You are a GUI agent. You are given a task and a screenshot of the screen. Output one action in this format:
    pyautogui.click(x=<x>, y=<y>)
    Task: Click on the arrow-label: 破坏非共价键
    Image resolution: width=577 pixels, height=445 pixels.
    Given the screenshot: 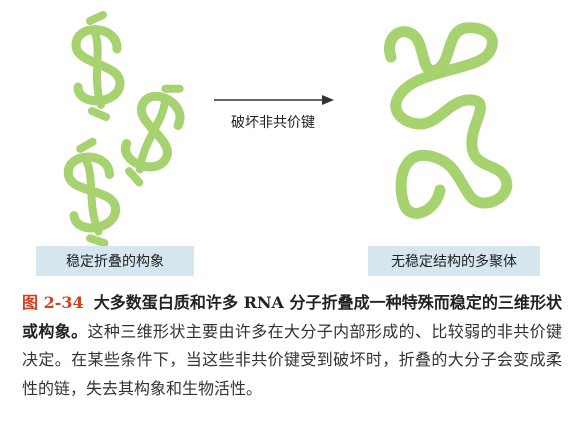 What is the action you would take?
    pyautogui.click(x=273, y=123)
    